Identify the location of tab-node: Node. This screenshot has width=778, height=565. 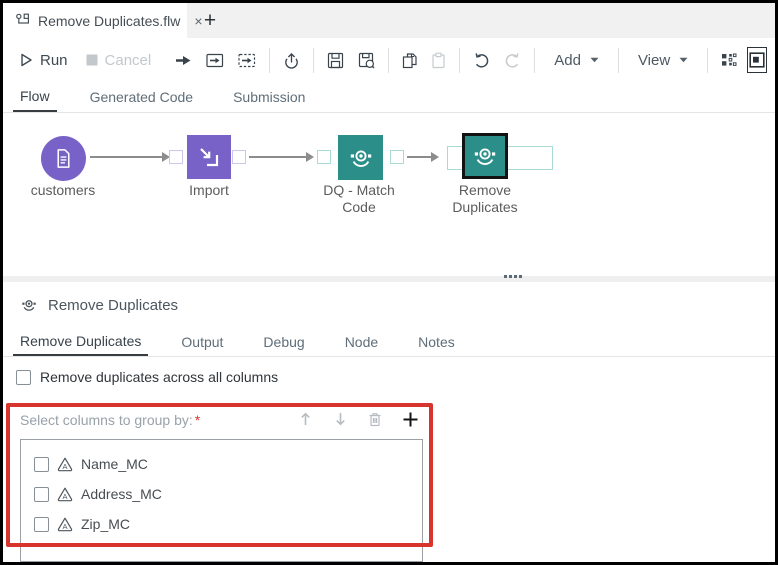
(361, 341).